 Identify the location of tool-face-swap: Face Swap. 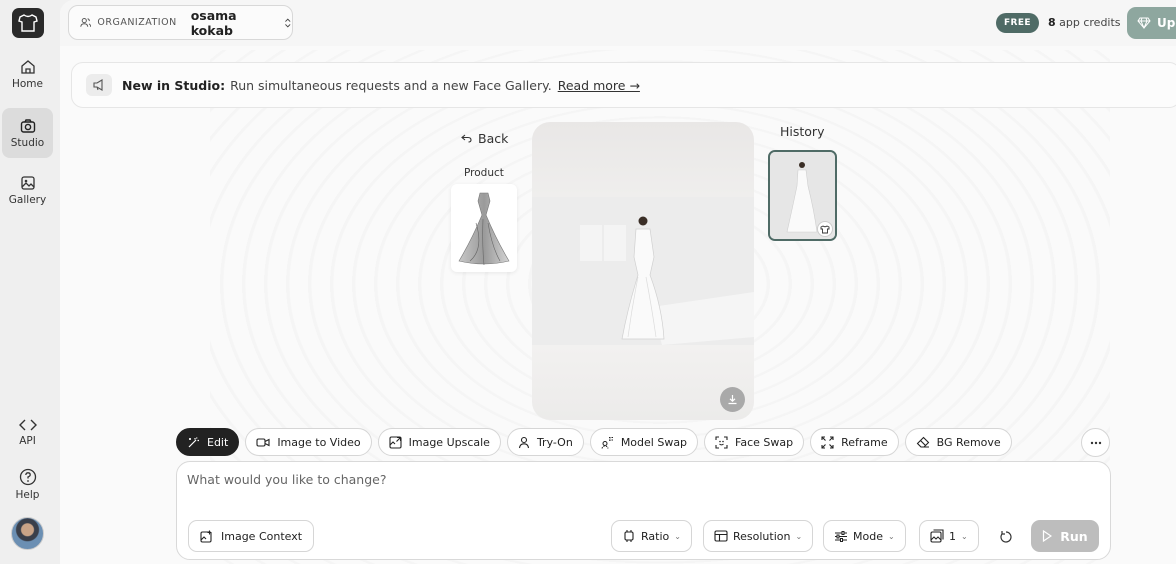
(754, 442).